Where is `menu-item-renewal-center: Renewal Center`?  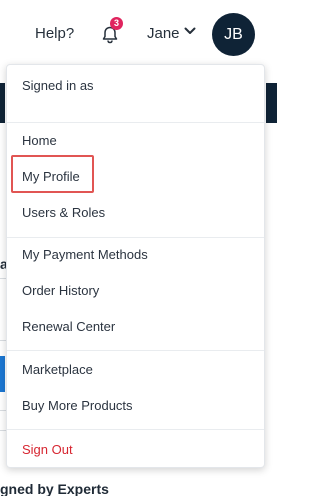 menu-item-renewal-center: Renewal Center is located at coordinates (68, 326).